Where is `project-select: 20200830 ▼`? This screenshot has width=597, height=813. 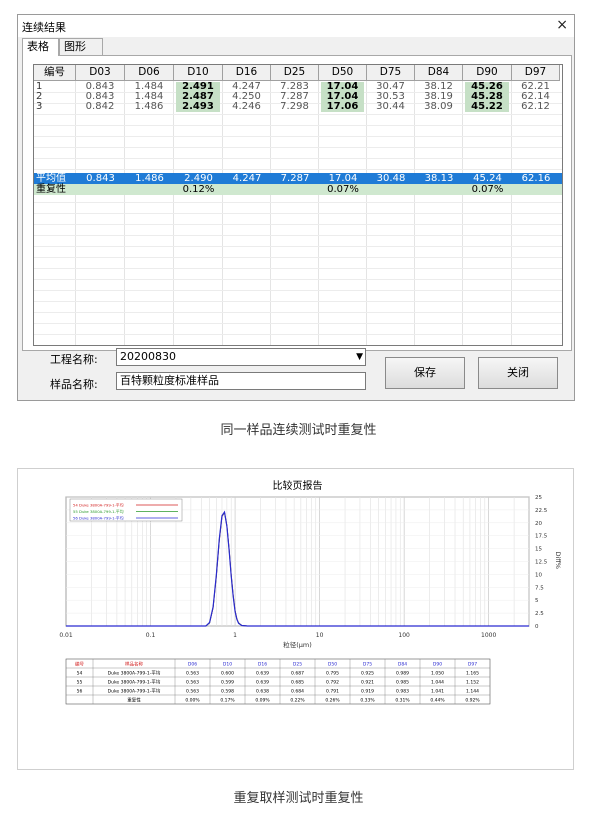 project-select: 20200830 ▼ is located at coordinates (241, 357).